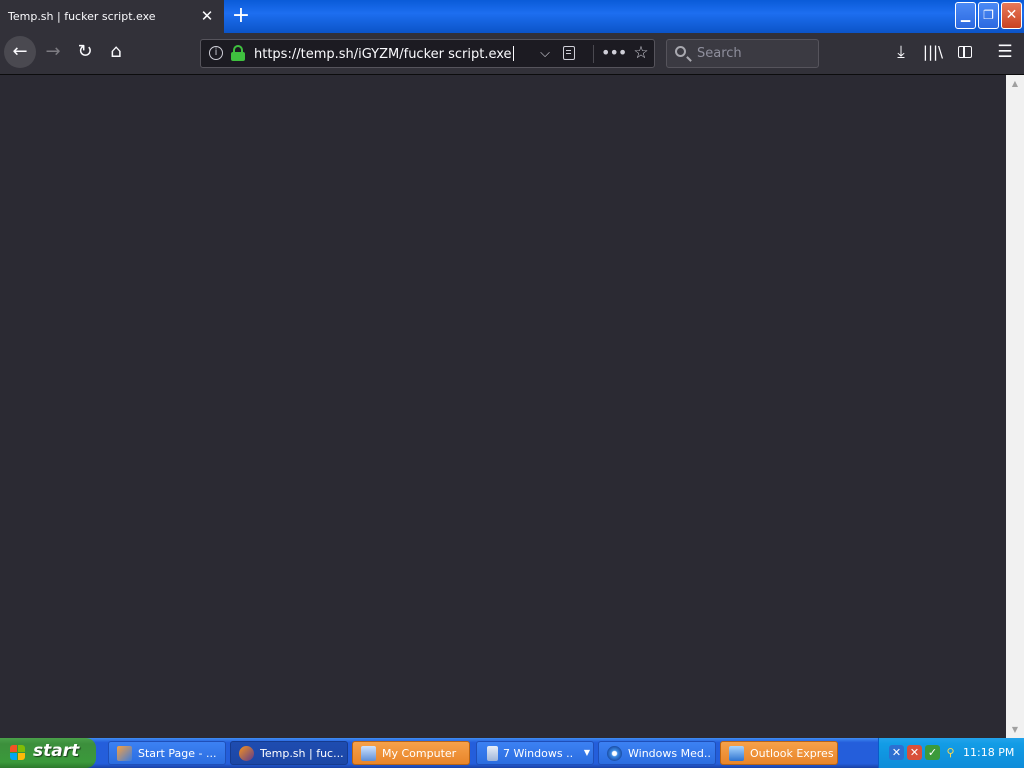 The width and height of the screenshot is (1024, 768). I want to click on tab-title: Temp.sh | fucker script.exe, so click(82, 16).